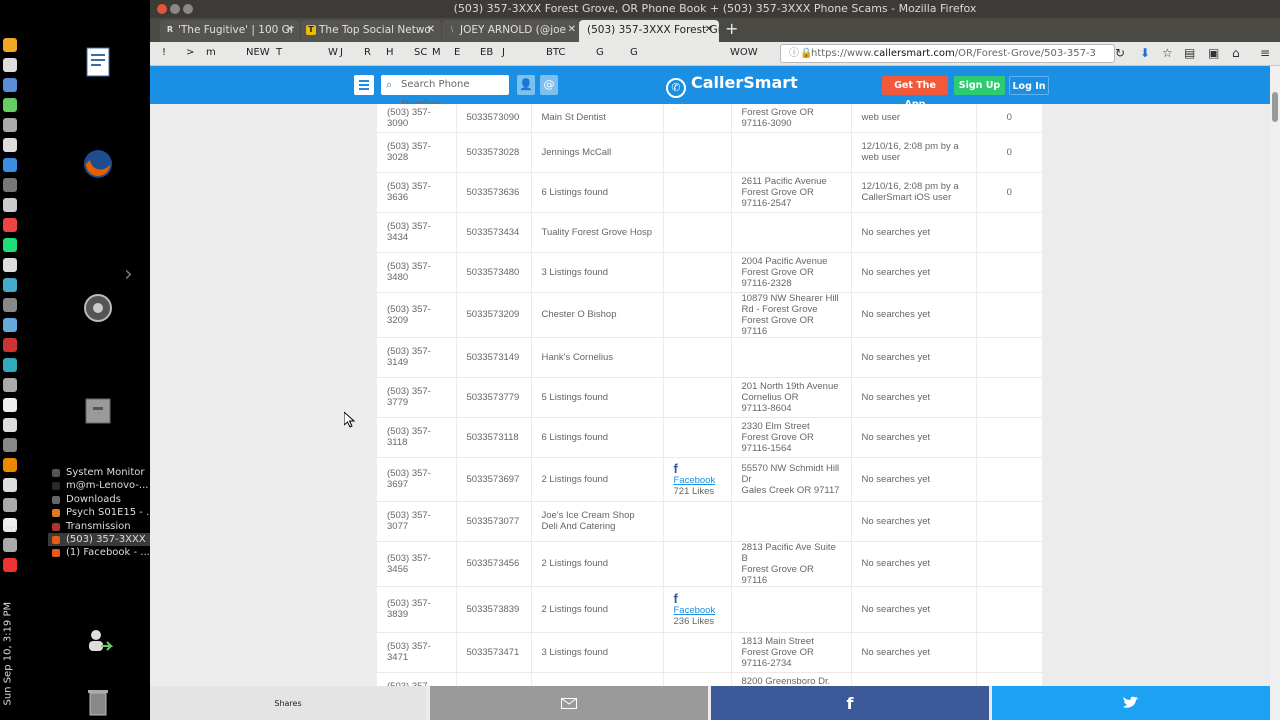 This screenshot has width=1280, height=720. Describe the element at coordinates (597, 357) in the screenshot. I see `listing-name: Hank's Cornelius` at that location.